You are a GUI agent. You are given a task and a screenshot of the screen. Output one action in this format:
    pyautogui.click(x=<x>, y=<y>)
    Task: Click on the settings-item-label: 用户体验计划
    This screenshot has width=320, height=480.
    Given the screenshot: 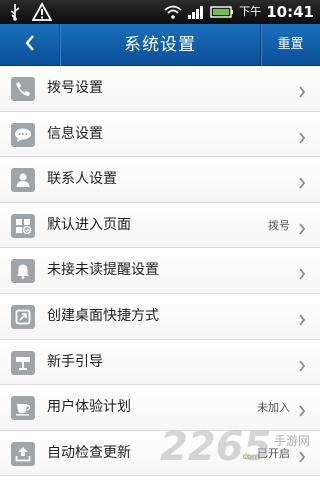 What is the action you would take?
    pyautogui.click(x=89, y=407)
    